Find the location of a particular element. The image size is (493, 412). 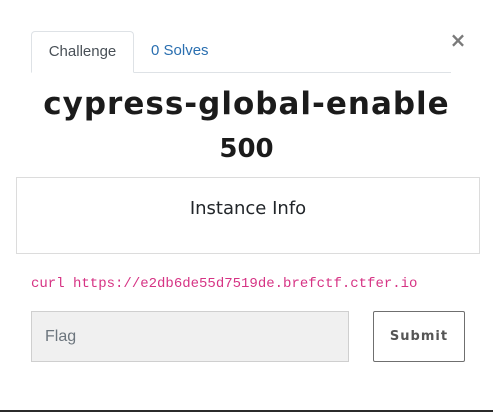

submit-button: Submit is located at coordinates (419, 336).